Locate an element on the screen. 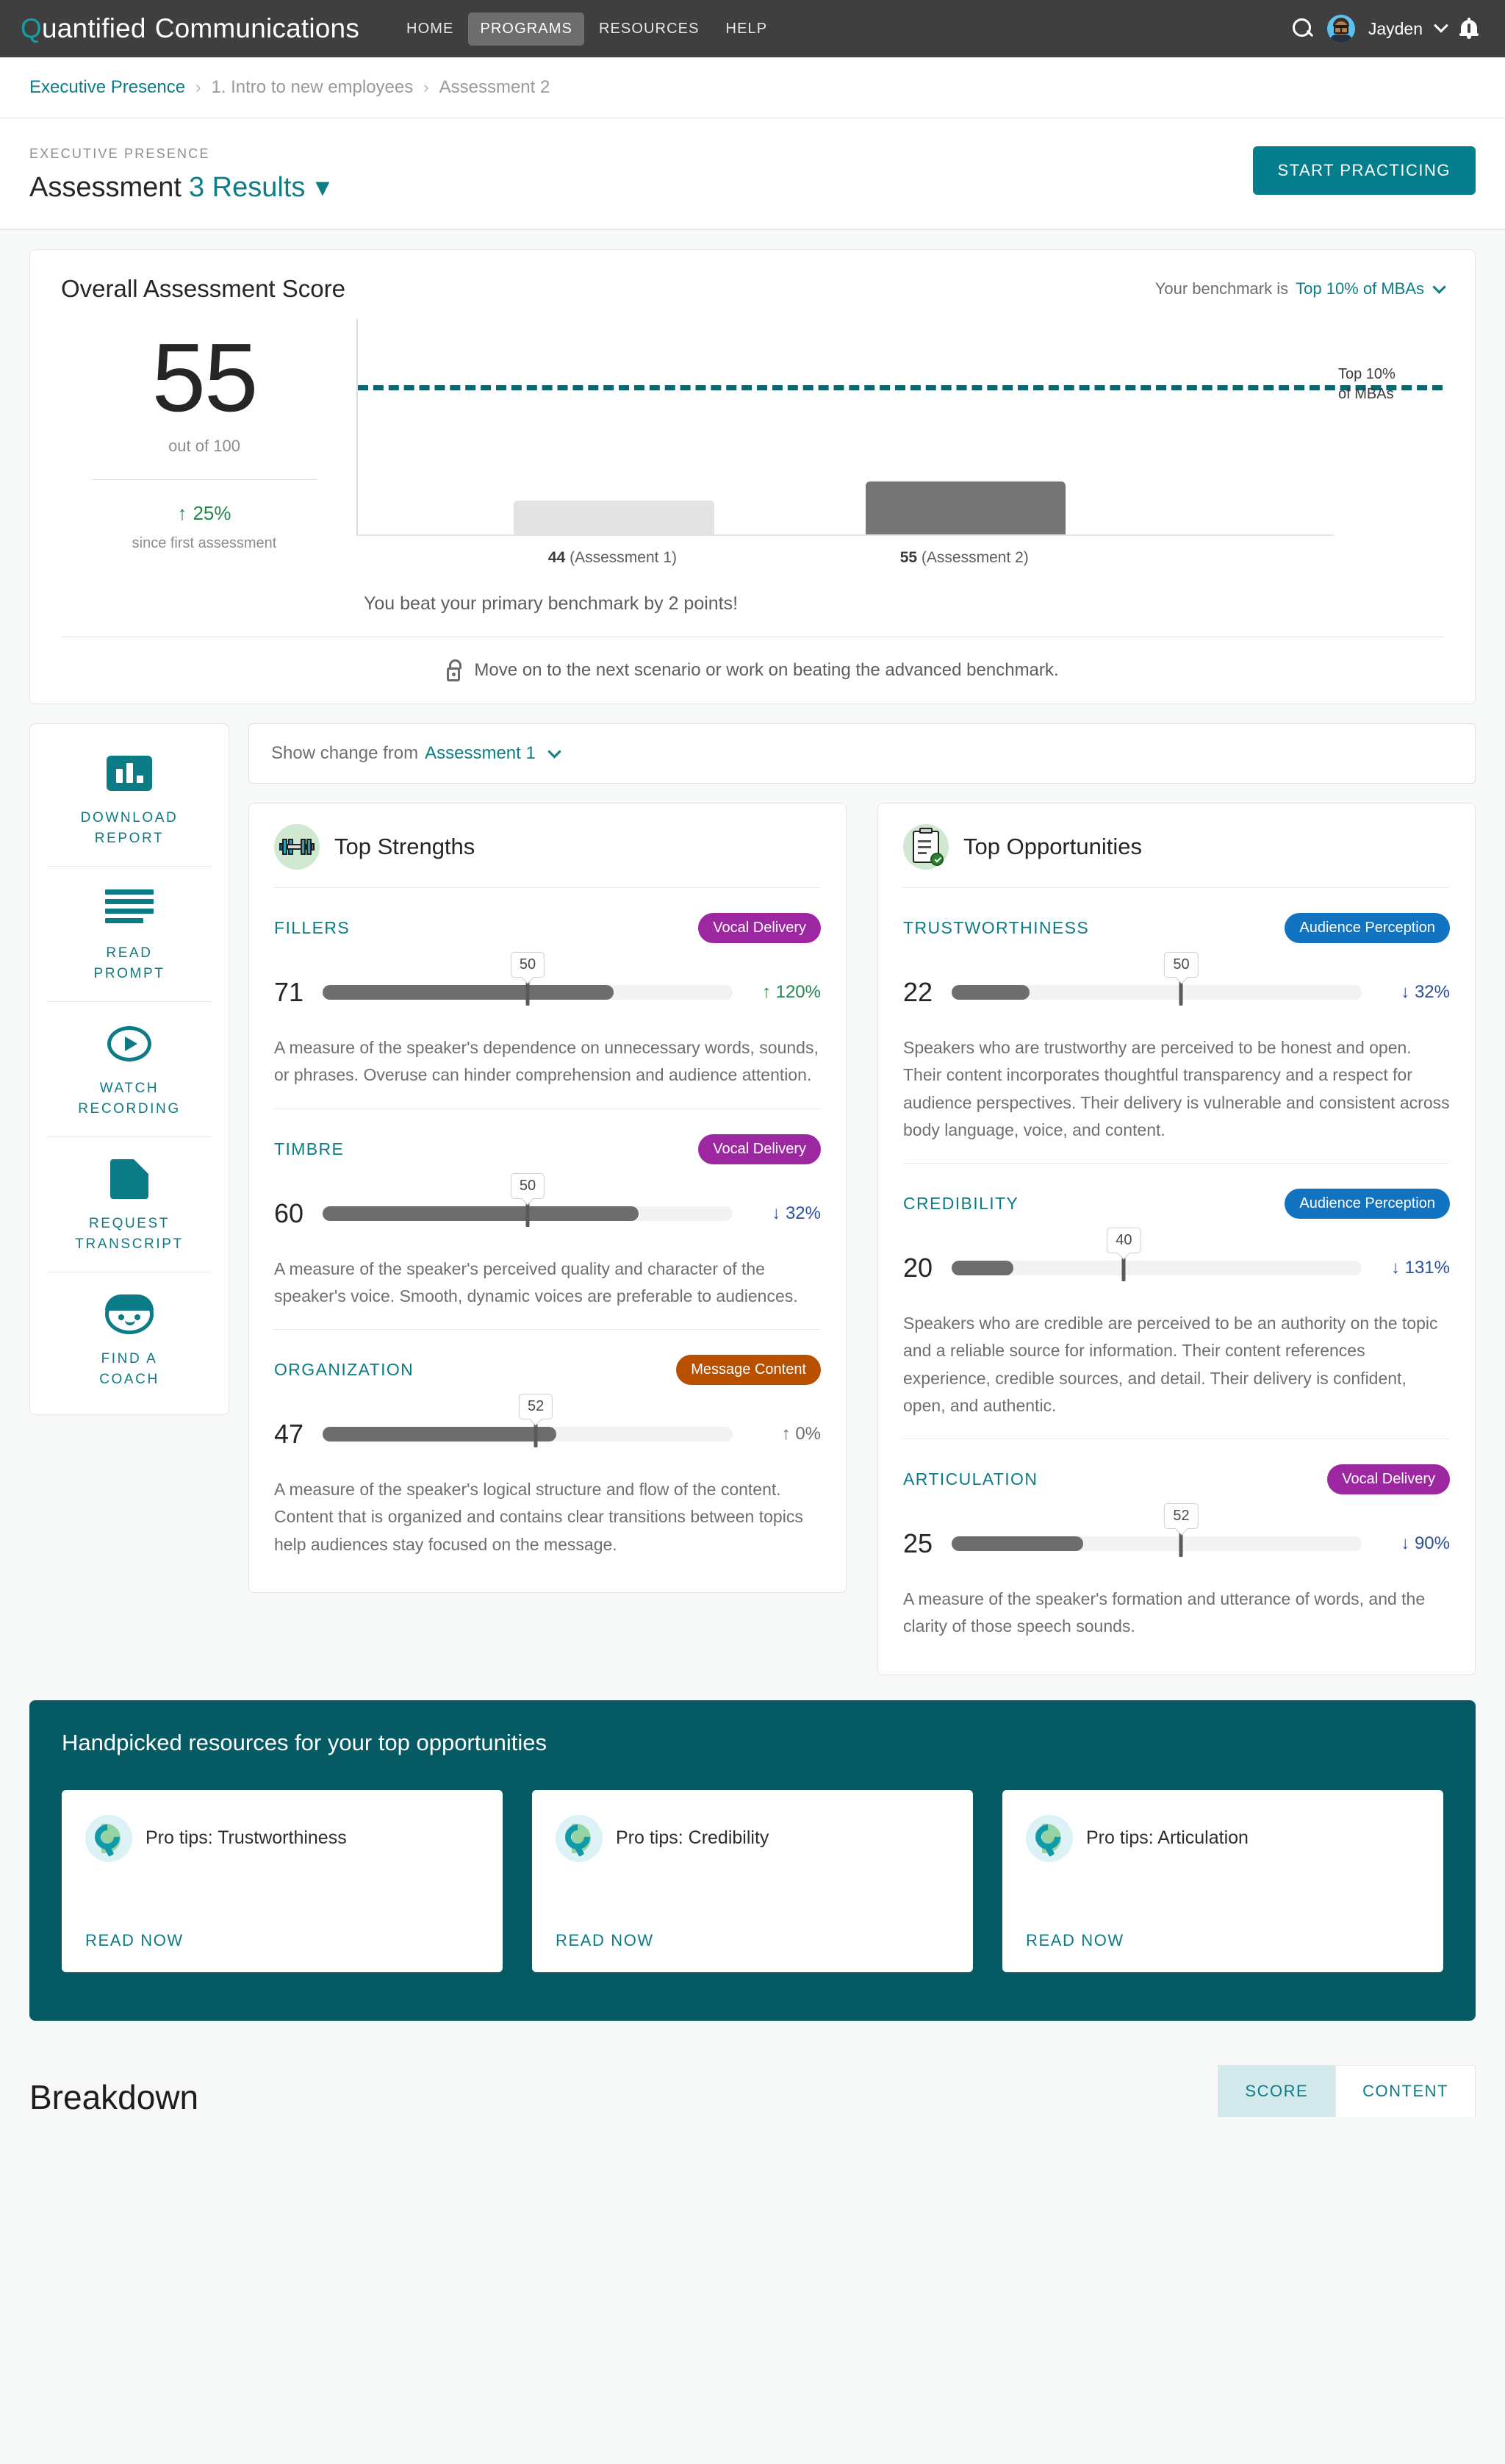  label-line-2: COACH is located at coordinates (129, 1379).